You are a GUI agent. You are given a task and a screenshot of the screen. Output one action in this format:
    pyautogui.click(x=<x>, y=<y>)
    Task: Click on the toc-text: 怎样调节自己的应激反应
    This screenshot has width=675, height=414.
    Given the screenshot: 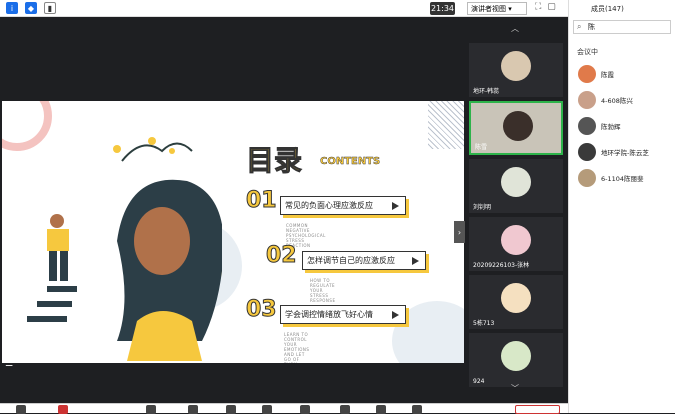 What is the action you would take?
    pyautogui.click(x=351, y=260)
    